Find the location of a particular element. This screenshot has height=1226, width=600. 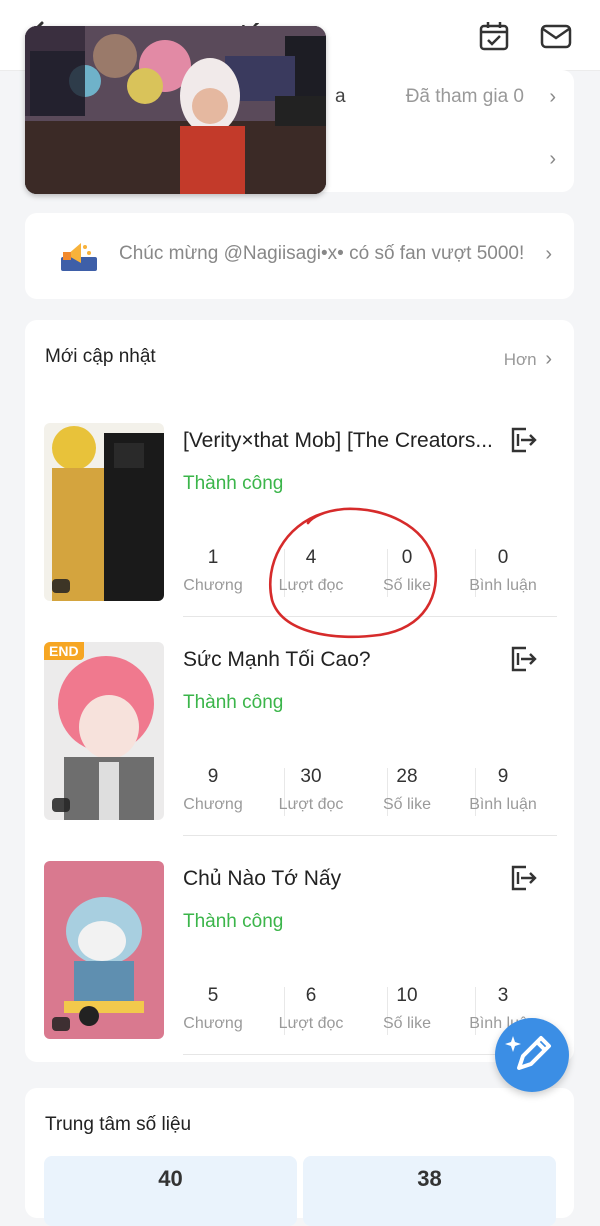

stat-chapters: 9 Chương is located at coordinates (213, 791).